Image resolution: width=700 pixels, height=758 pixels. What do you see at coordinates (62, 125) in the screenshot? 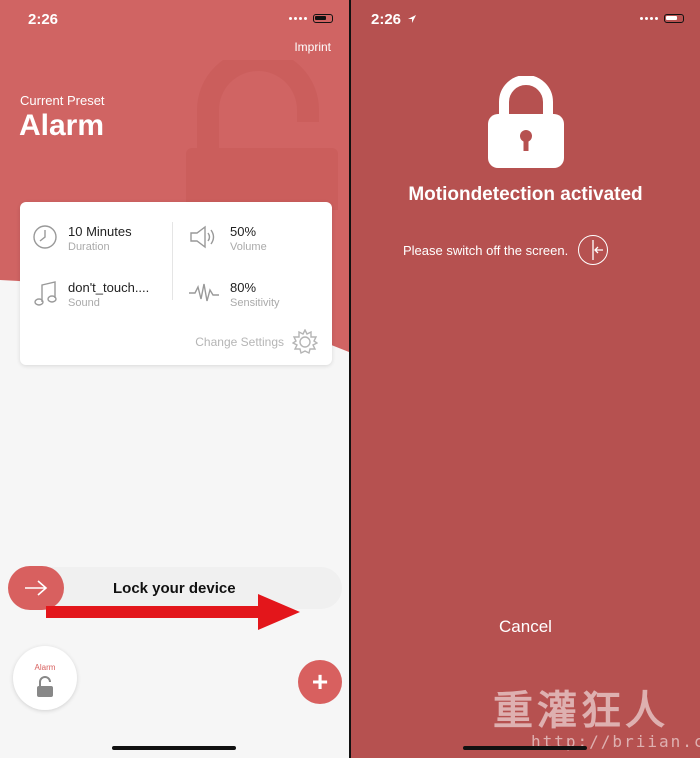
I see `preset-title: Alarm` at bounding box center [62, 125].